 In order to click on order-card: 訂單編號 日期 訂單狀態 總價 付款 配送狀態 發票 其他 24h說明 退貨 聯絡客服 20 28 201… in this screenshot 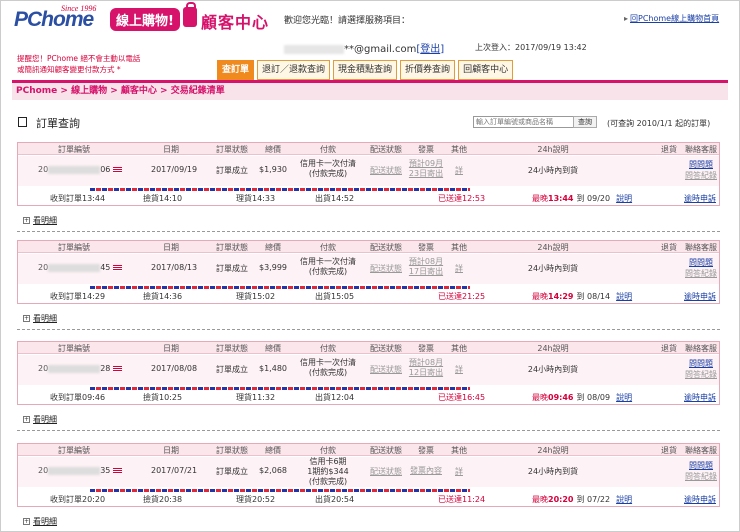, I will do `click(368, 373)`.